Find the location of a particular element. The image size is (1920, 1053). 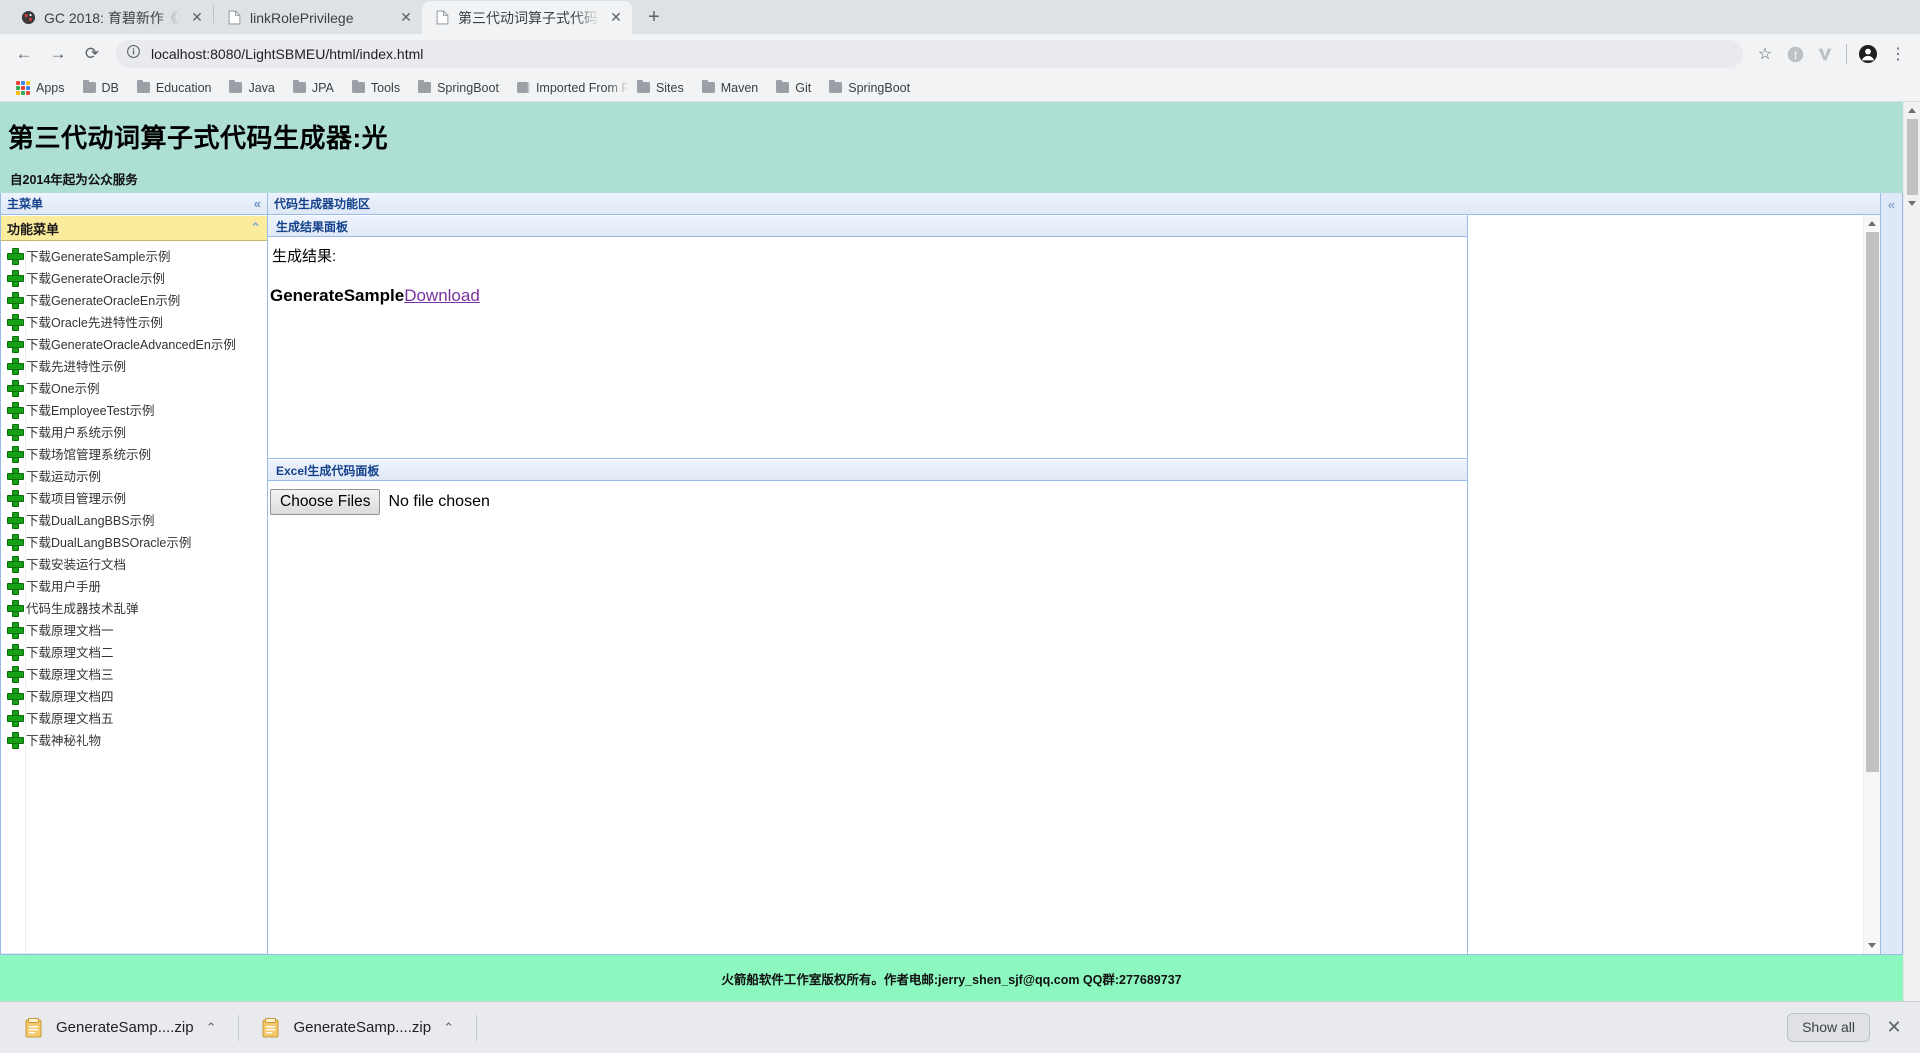

svg-text: f is located at coordinates (1795, 55).